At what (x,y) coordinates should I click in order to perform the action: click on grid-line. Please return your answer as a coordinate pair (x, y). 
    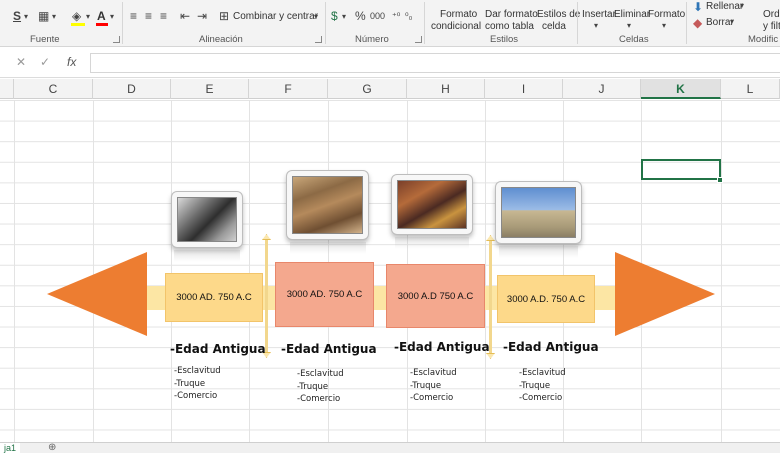
    Looking at the image, I should click on (14, 271).